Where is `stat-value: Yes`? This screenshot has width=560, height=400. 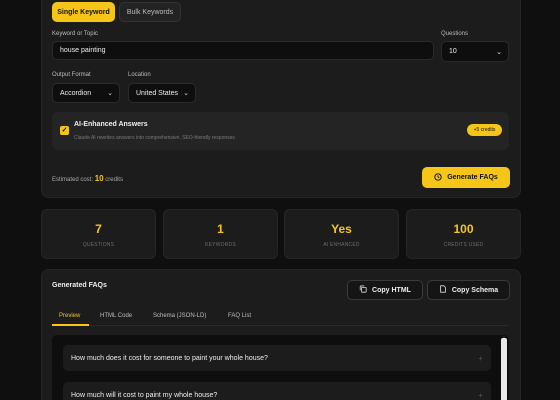 stat-value: Yes is located at coordinates (341, 229).